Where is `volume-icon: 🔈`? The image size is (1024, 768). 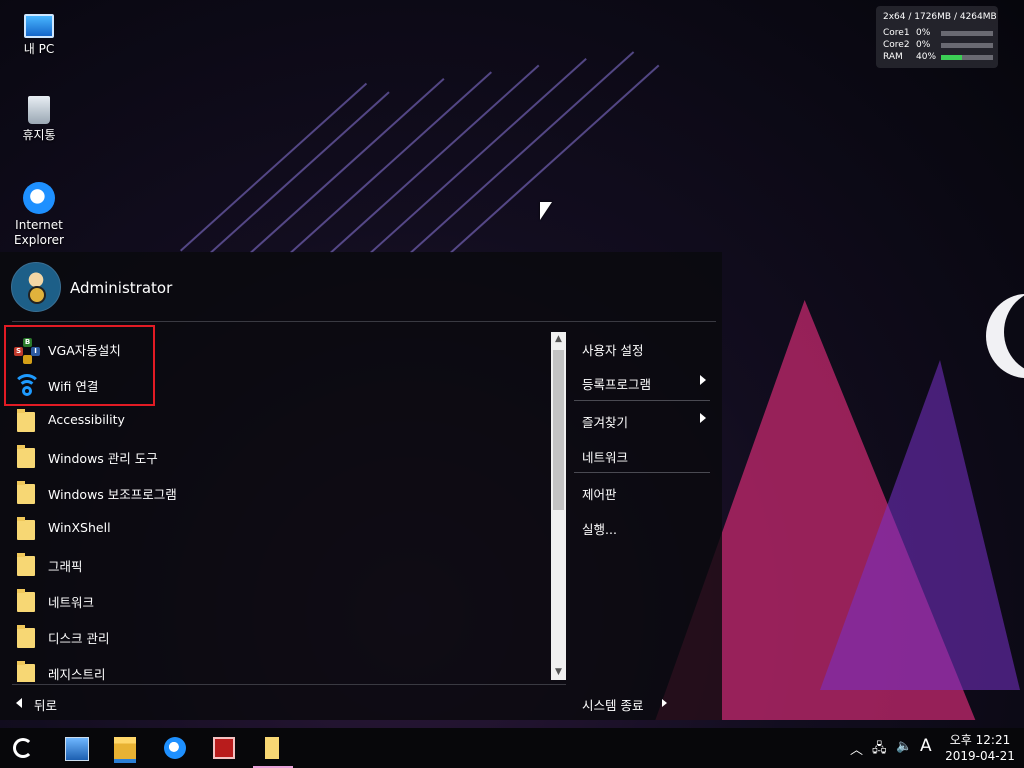
volume-icon: 🔈 is located at coordinates (904, 746).